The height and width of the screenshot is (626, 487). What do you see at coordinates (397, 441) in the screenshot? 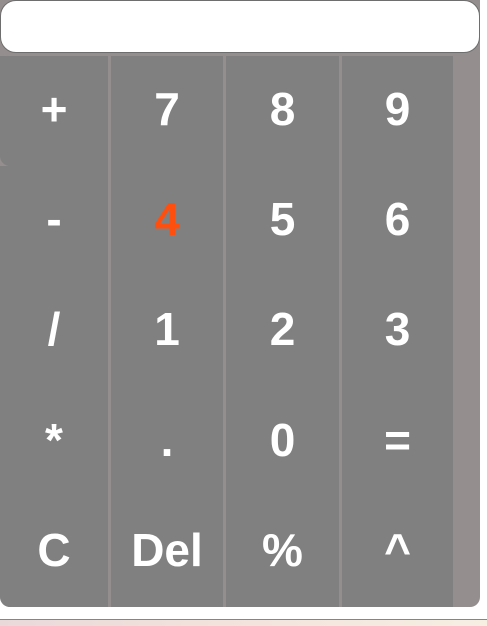
I see `equals-button: =` at bounding box center [397, 441].